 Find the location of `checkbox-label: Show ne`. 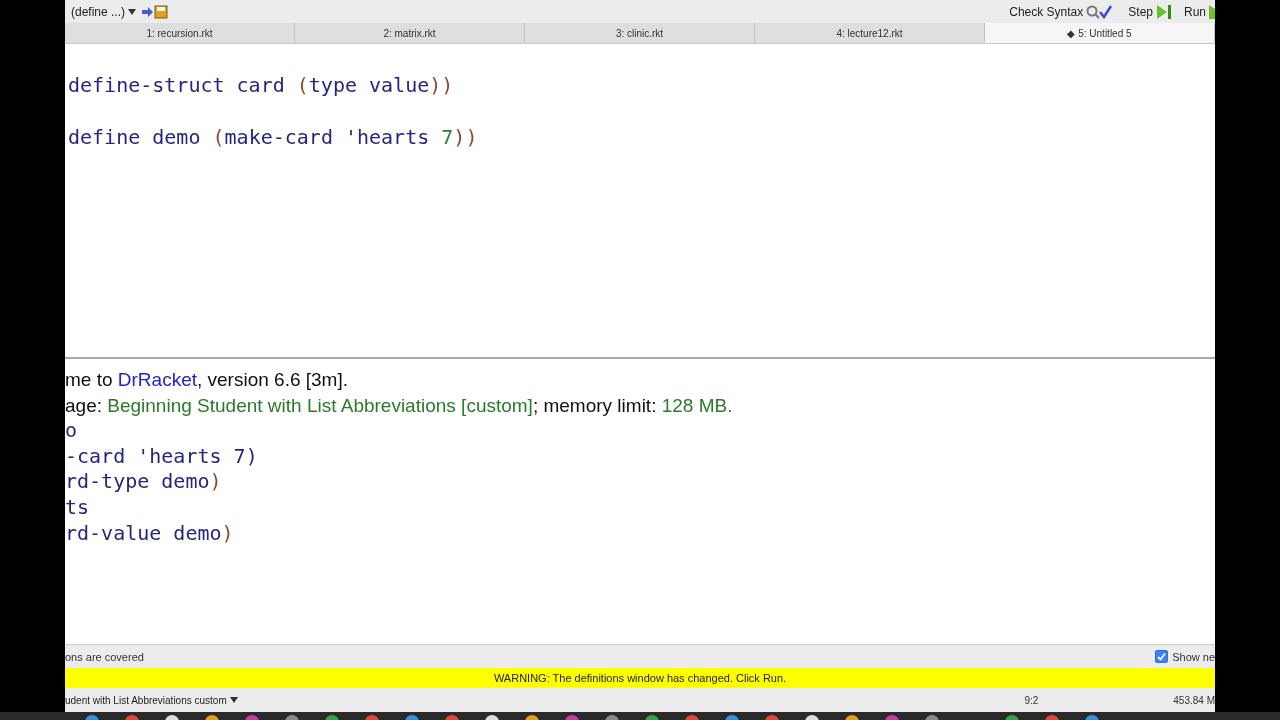

checkbox-label: Show ne is located at coordinates (1193, 656).